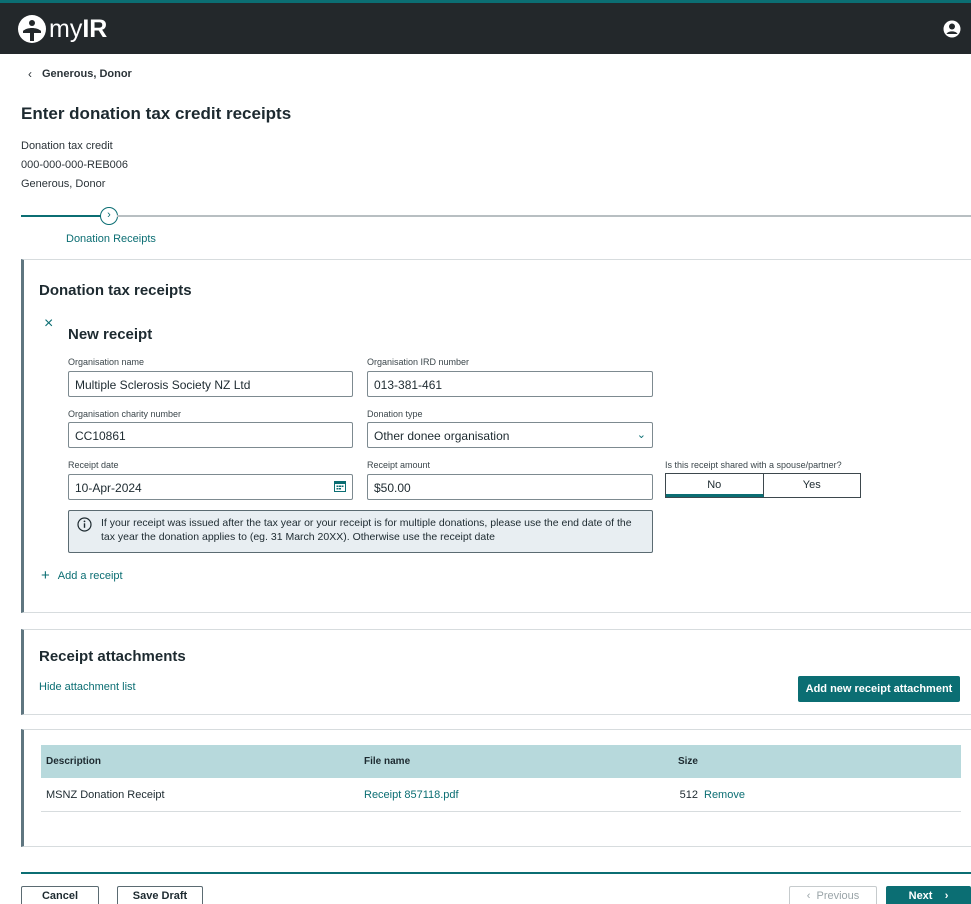 This screenshot has height=904, width=971. I want to click on hide-attachment-list-link: Hide attachment list, so click(87, 687).